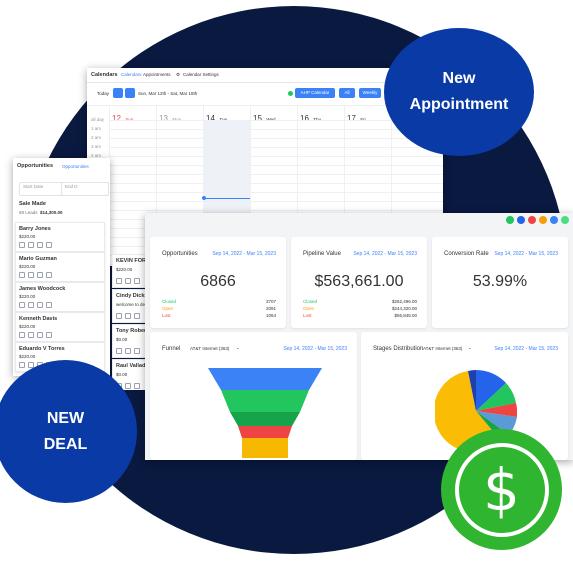 Image resolution: width=573 pixels, height=573 pixels. What do you see at coordinates (359, 281) in the screenshot?
I see `card-value: $563,661.00` at bounding box center [359, 281].